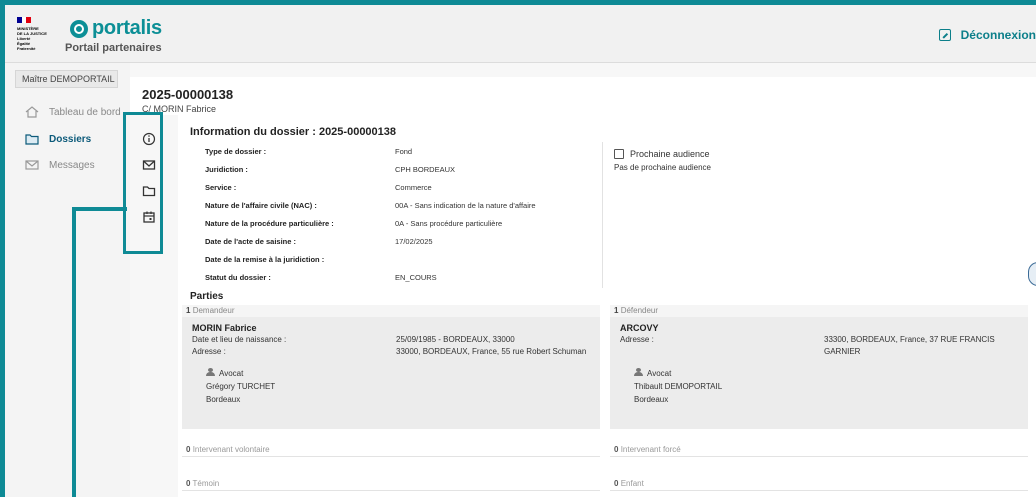 Image resolution: width=1036 pixels, height=497 pixels. What do you see at coordinates (143, 183) in the screenshot?
I see `highlight-box` at bounding box center [143, 183].